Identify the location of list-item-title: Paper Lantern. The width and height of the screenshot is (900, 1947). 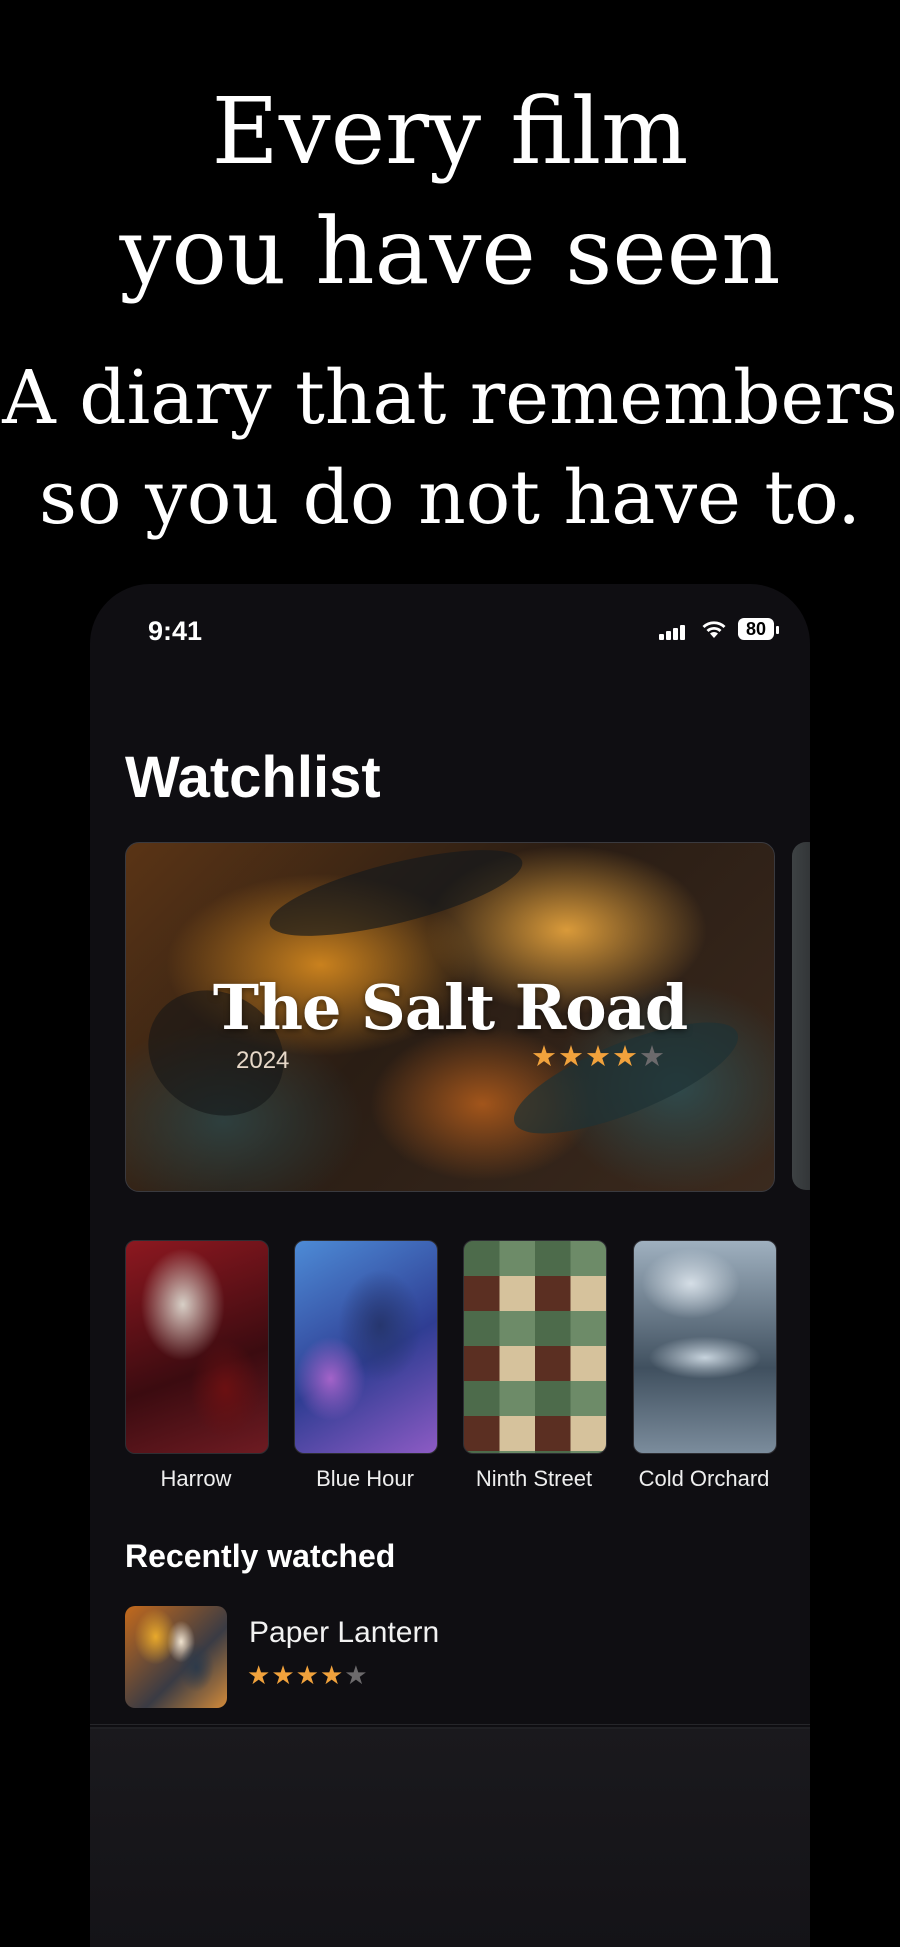
(344, 1632).